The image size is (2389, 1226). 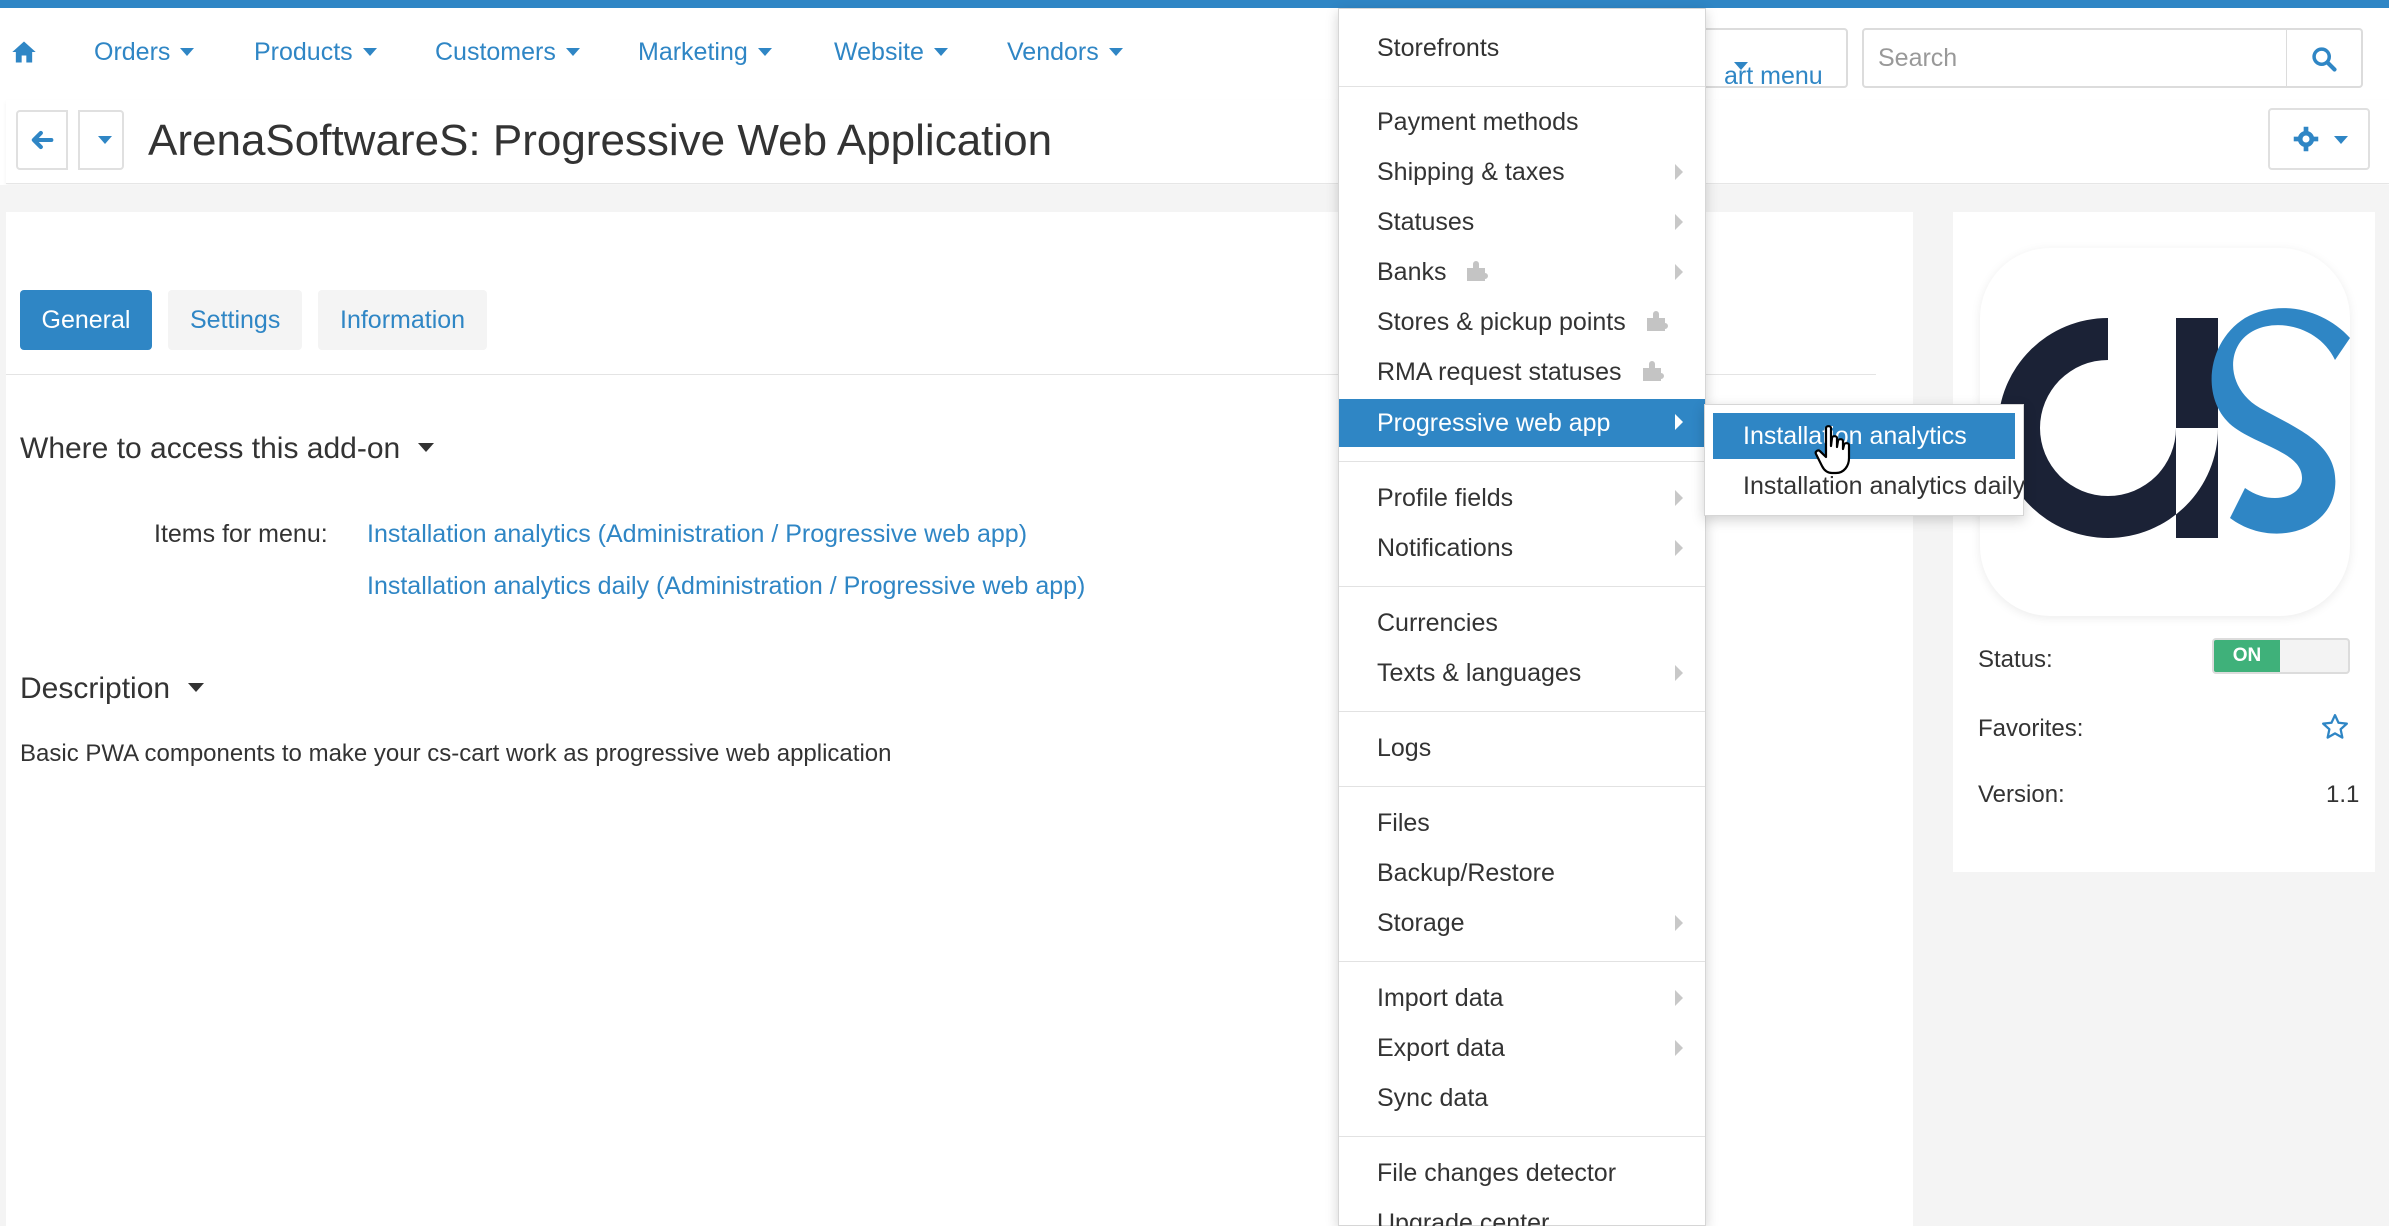 I want to click on menu-item-label: Storage, so click(x=1421, y=923).